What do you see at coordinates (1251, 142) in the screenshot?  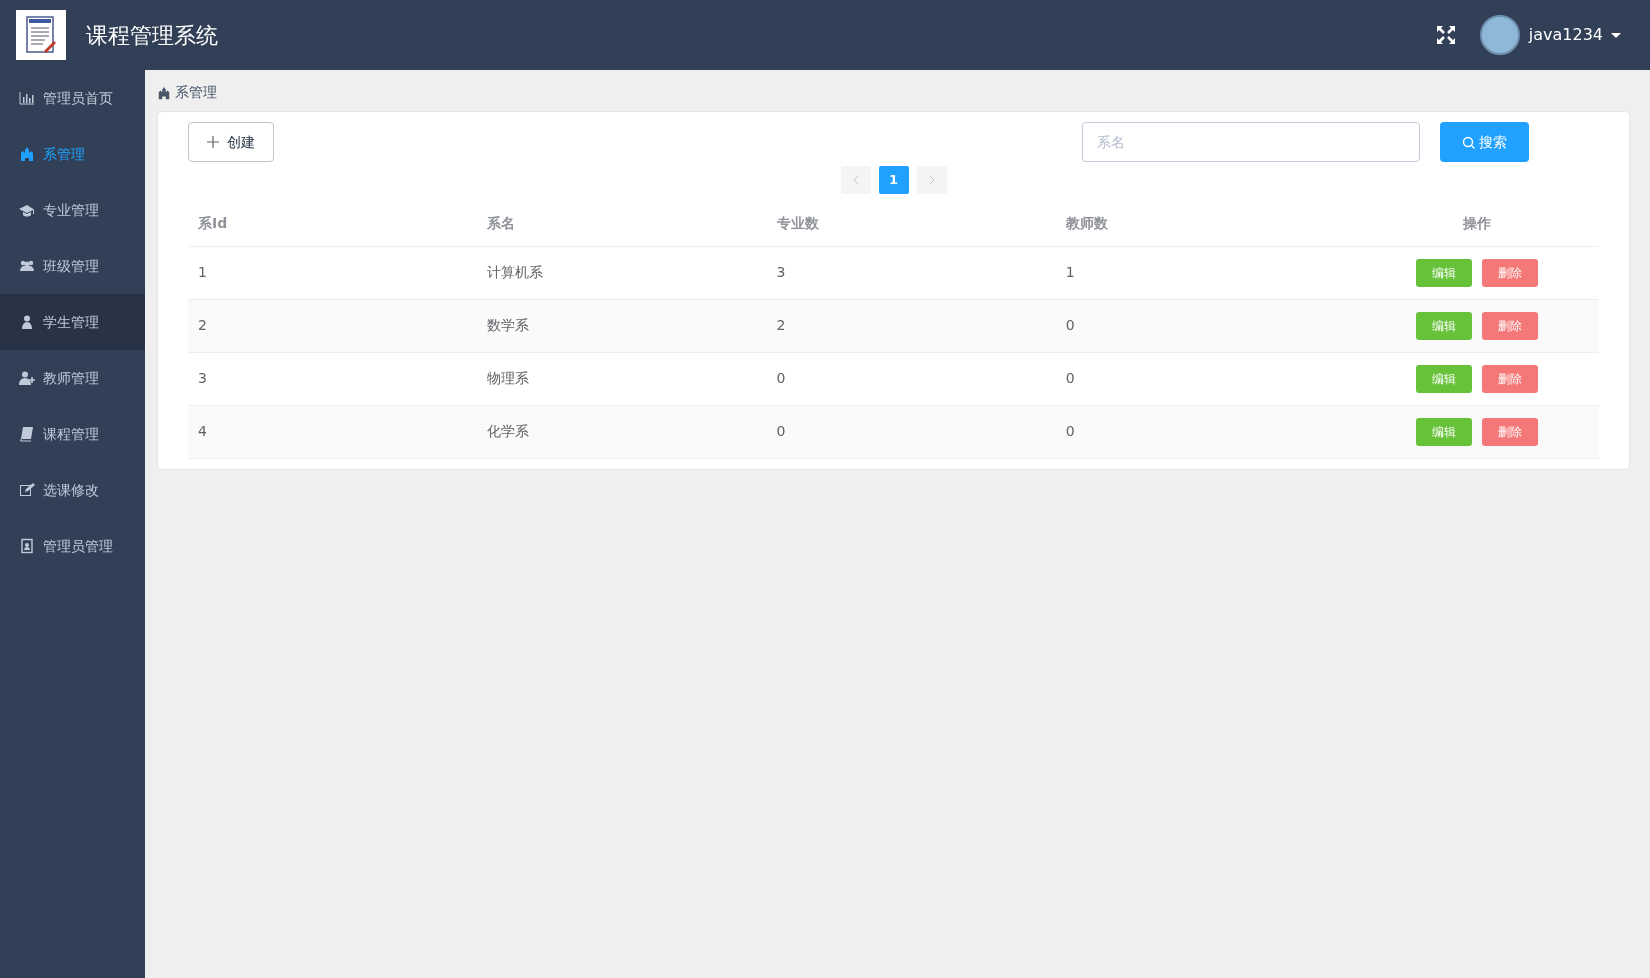 I see `search-field: 系名` at bounding box center [1251, 142].